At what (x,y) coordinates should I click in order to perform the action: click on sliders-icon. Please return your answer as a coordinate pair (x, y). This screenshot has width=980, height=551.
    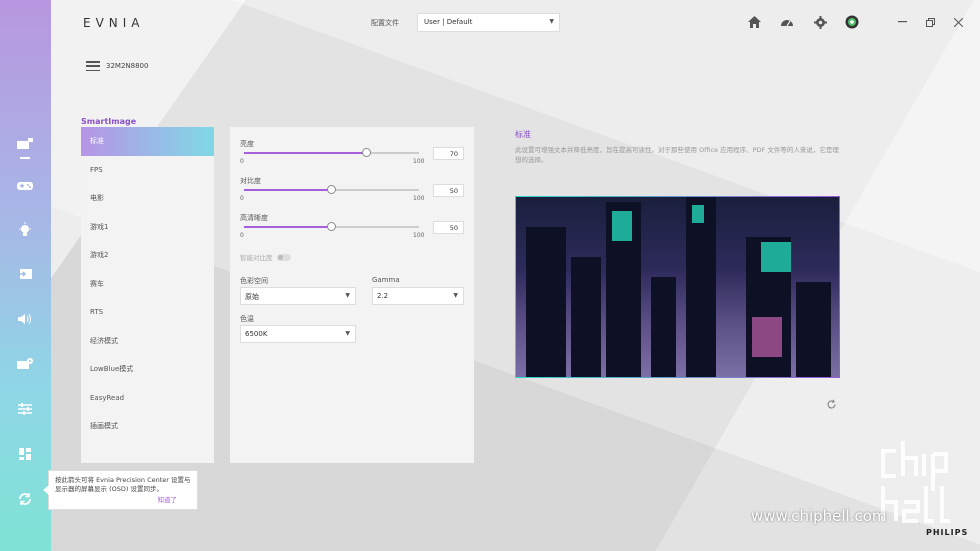
    Looking at the image, I should click on (25, 409).